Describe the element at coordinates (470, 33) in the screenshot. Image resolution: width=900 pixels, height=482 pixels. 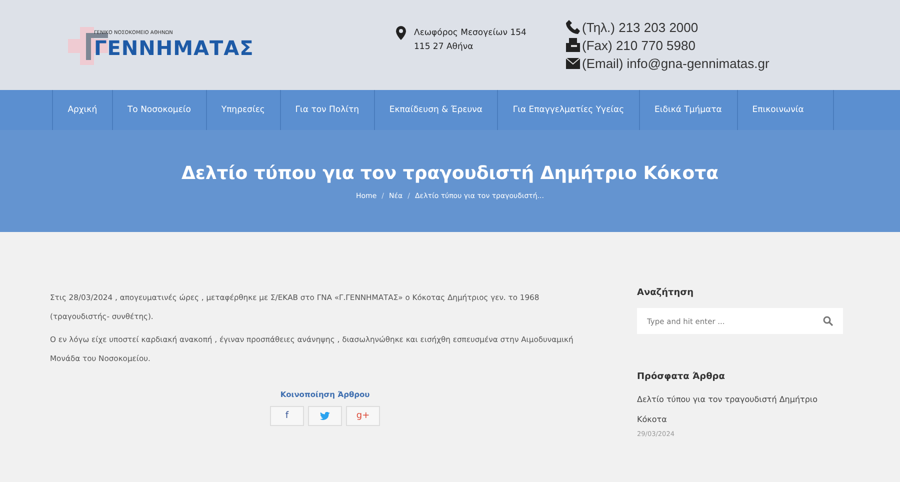
I see `address-line: Λεωφόρος Μεσογείων 154` at that location.